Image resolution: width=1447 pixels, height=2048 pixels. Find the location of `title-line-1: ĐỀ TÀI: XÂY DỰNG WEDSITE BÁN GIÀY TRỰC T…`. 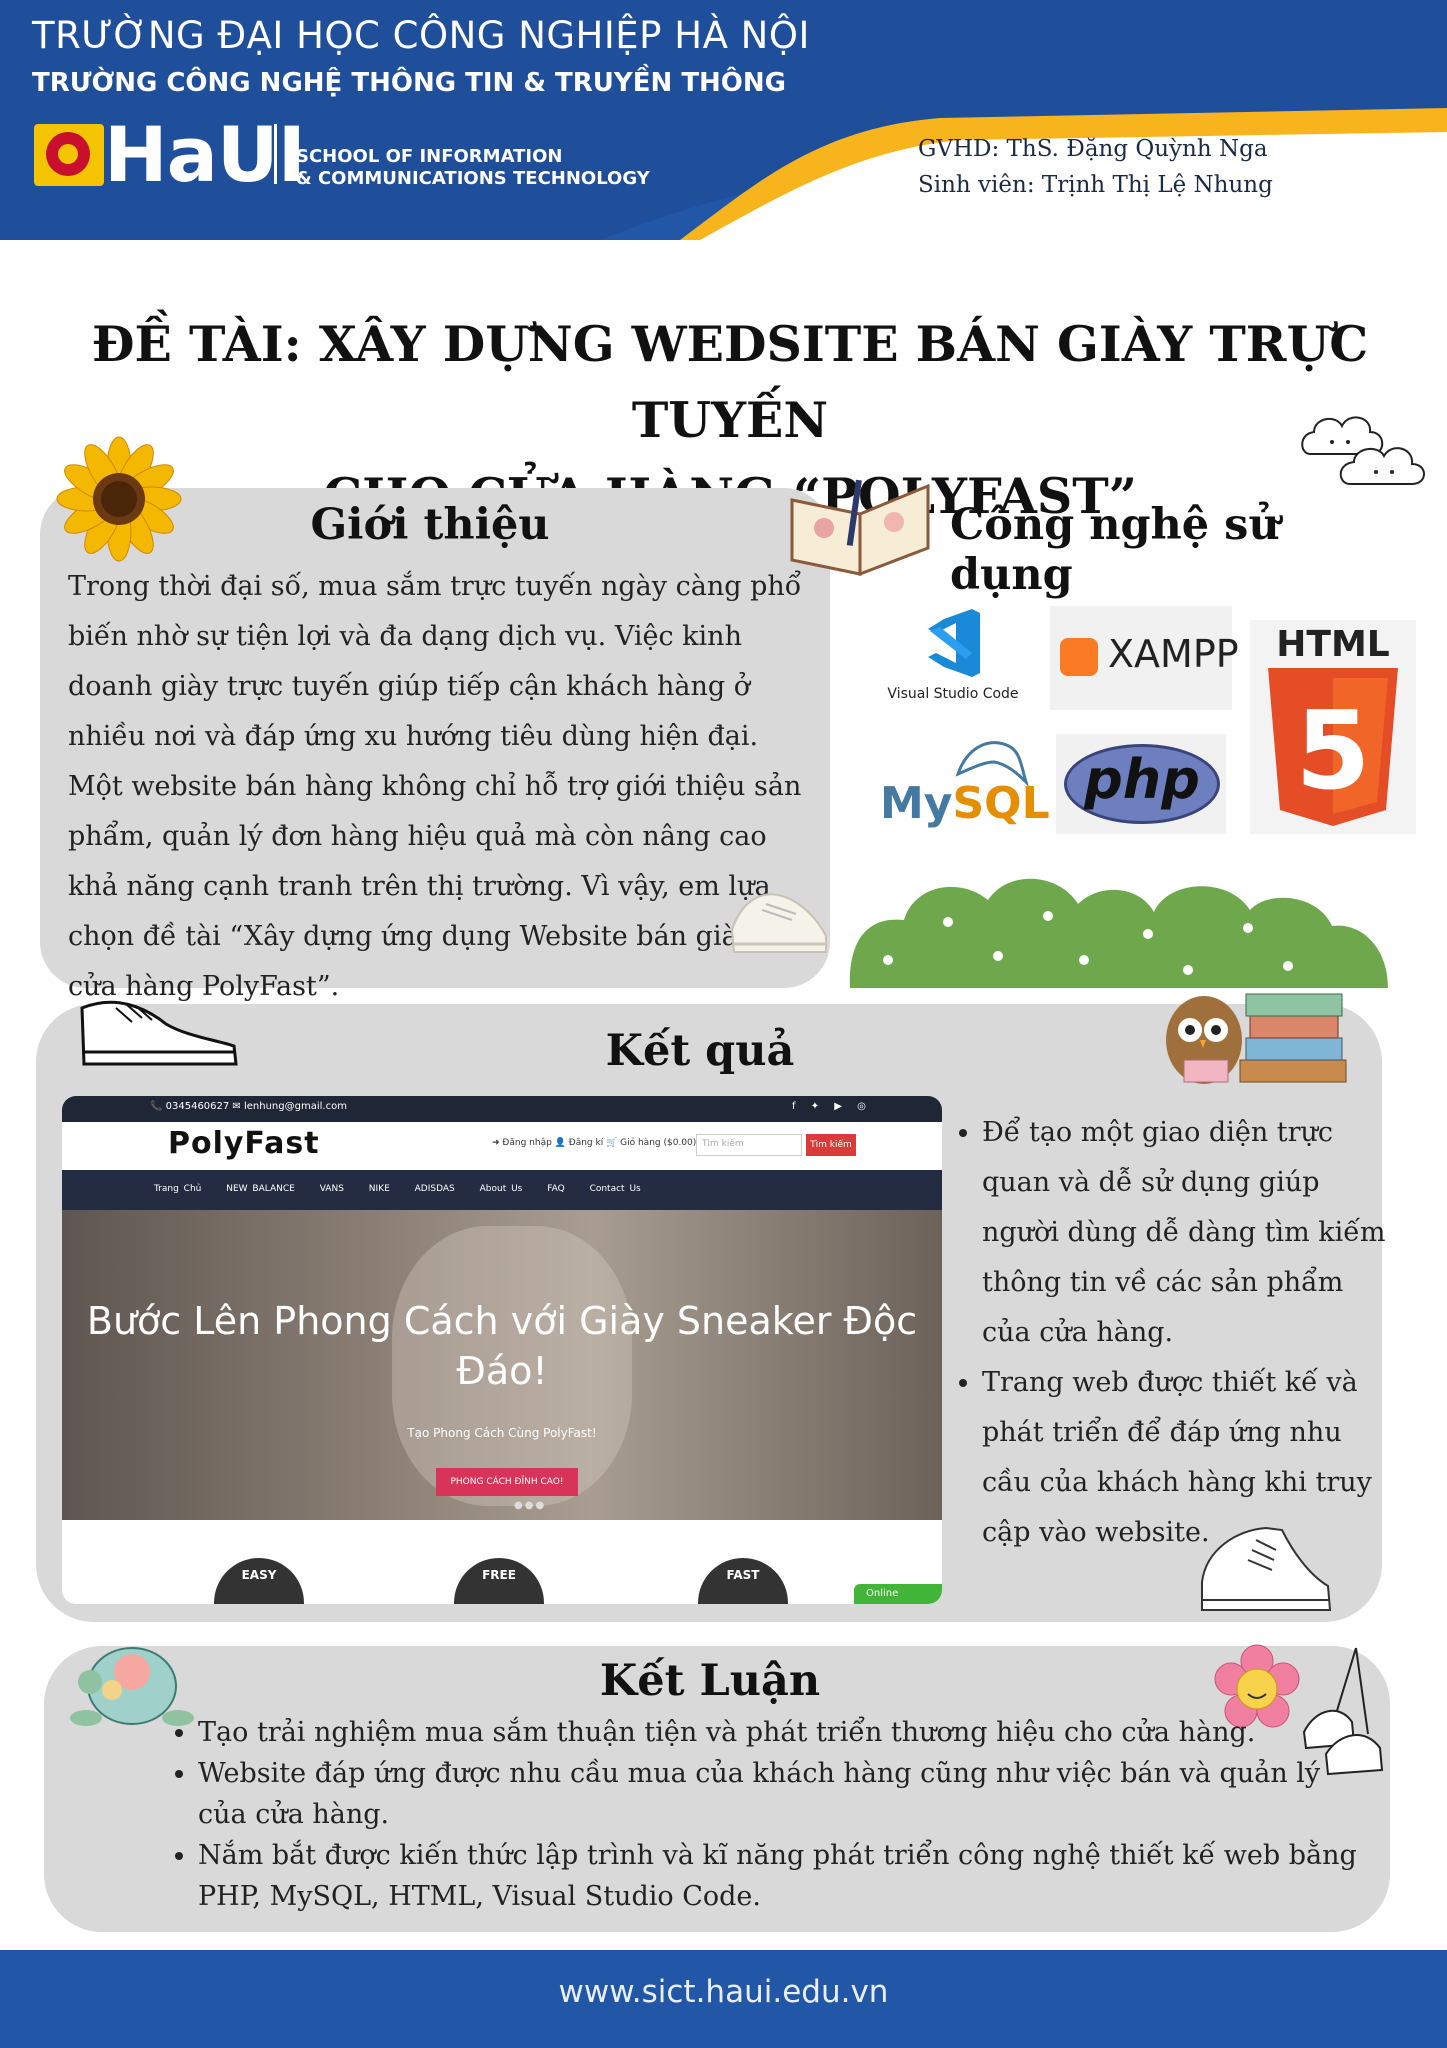

title-line-1: ĐỀ TÀI: XÂY DỰNG WEDSITE BÁN GIÀY TRỰC T… is located at coordinates (730, 382).